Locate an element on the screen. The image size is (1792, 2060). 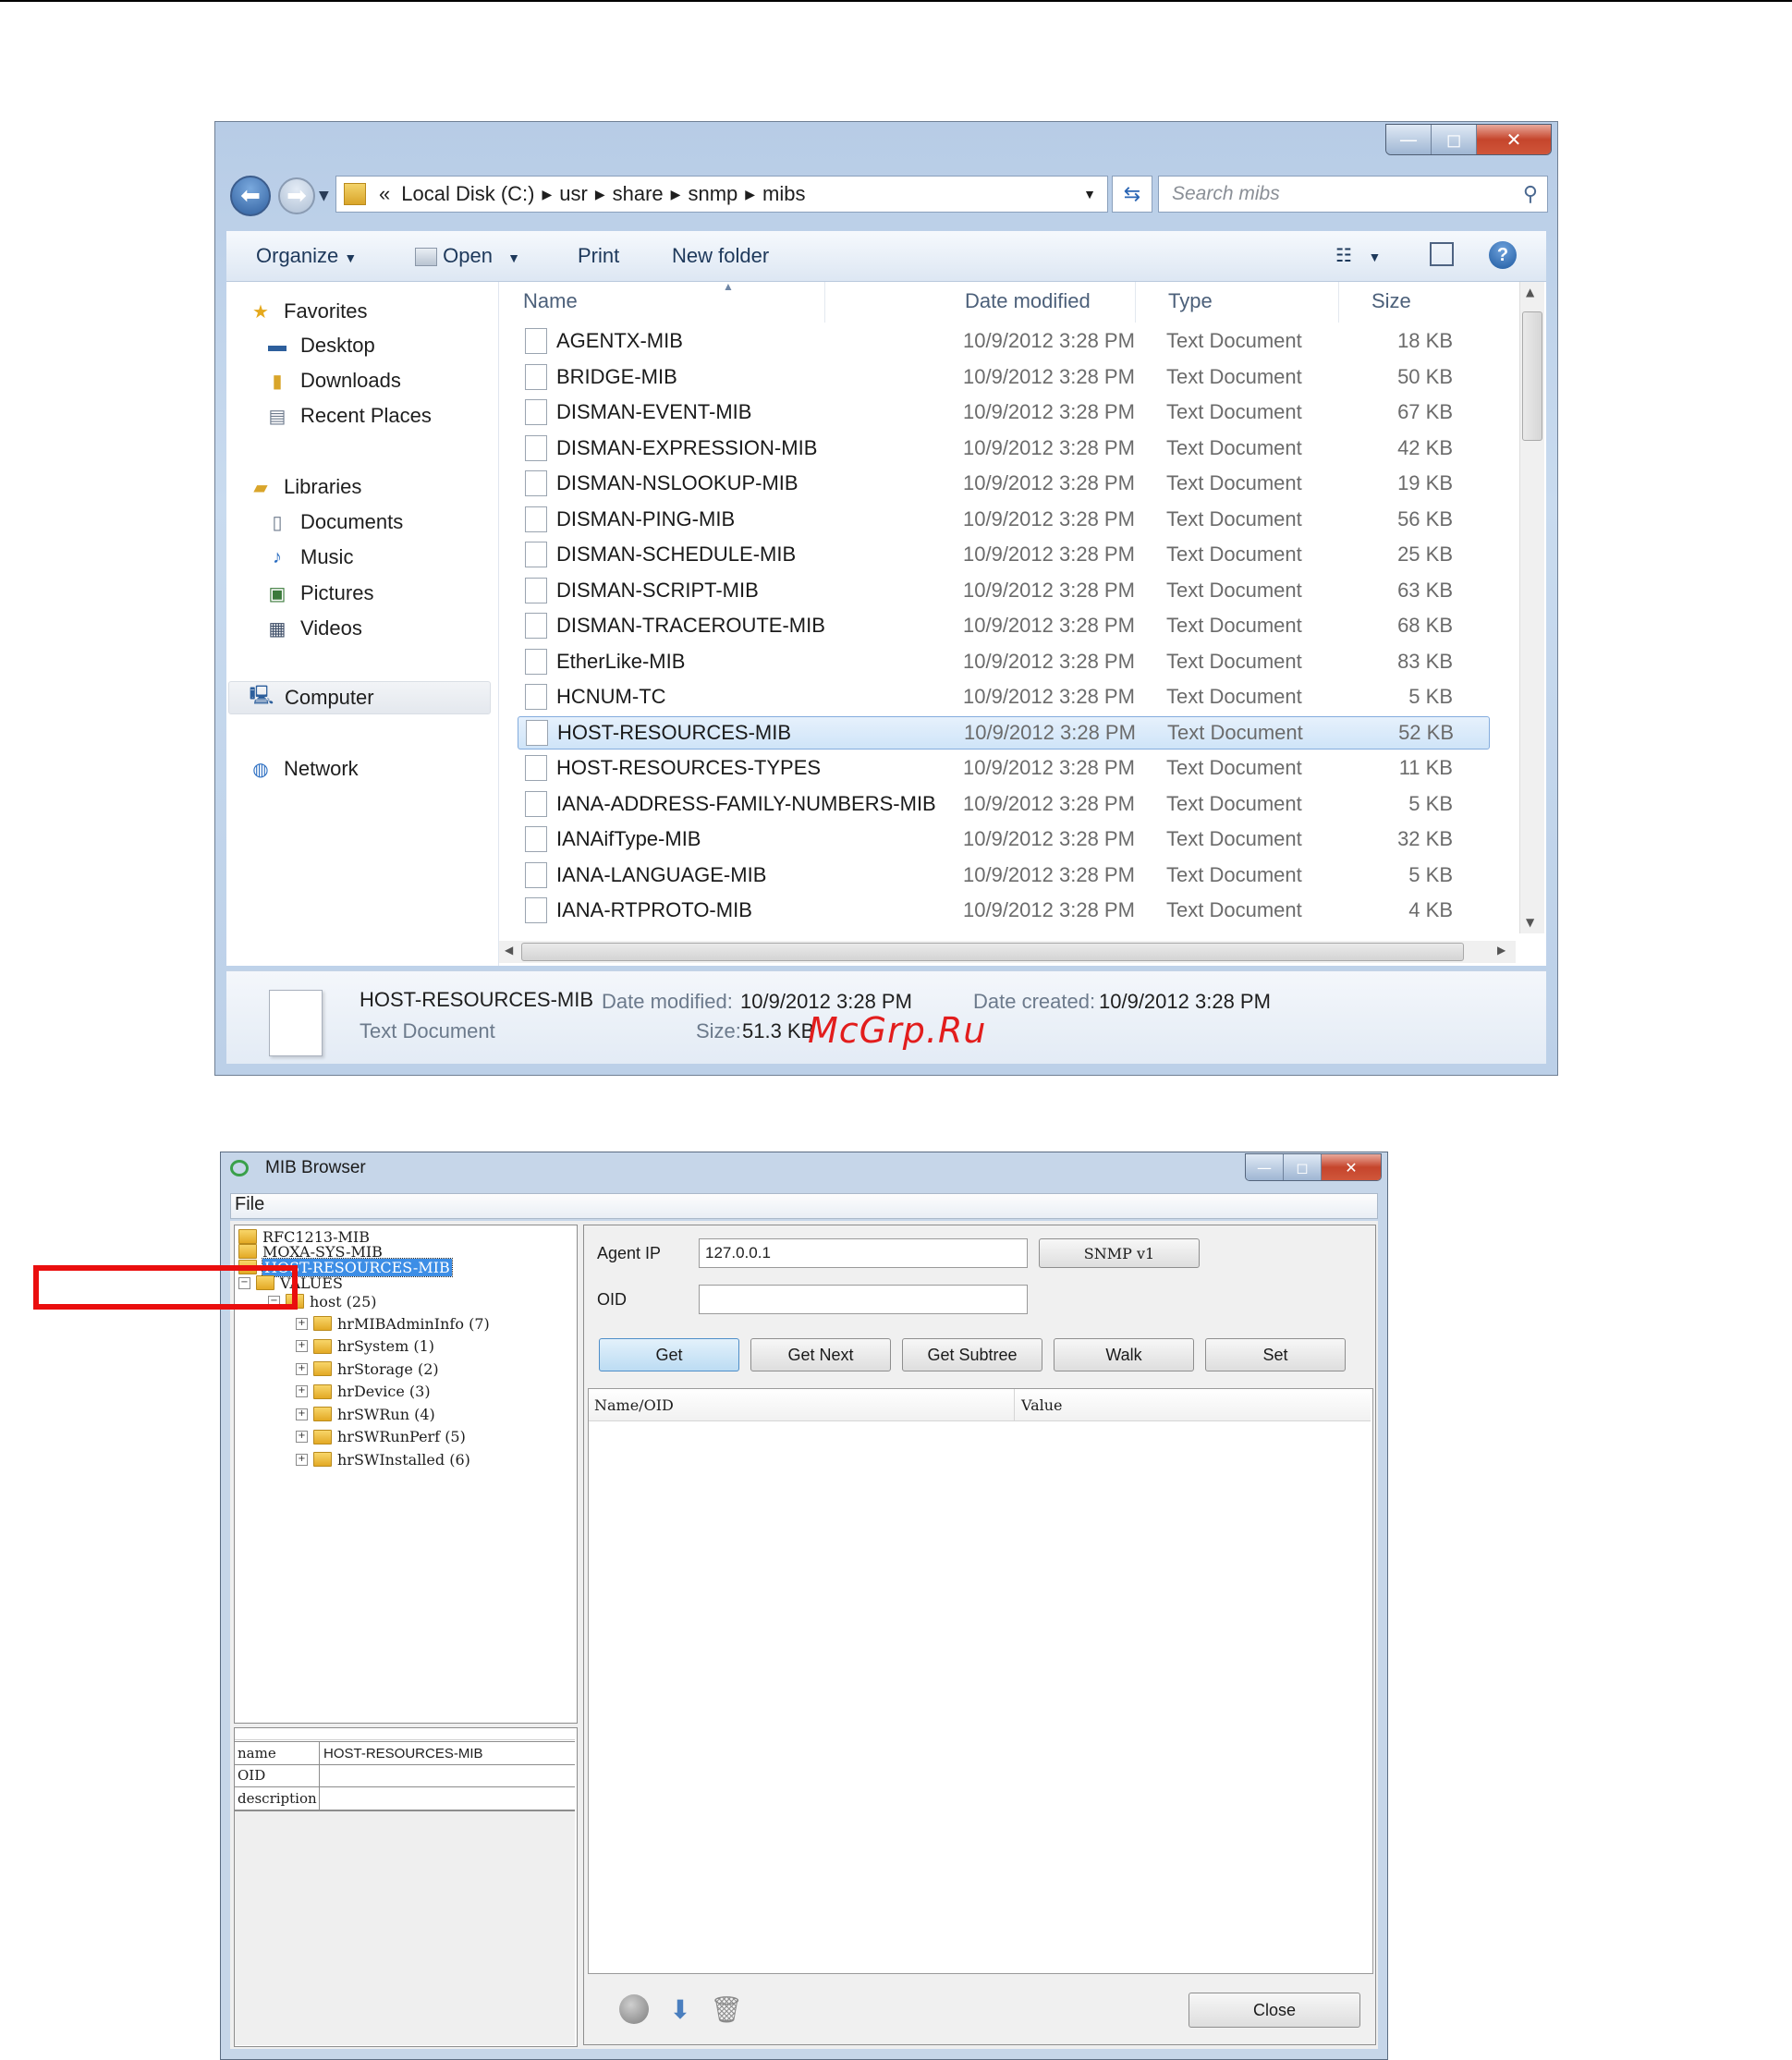
scroll-right-icon: ▶ is located at coordinates (1501, 950).